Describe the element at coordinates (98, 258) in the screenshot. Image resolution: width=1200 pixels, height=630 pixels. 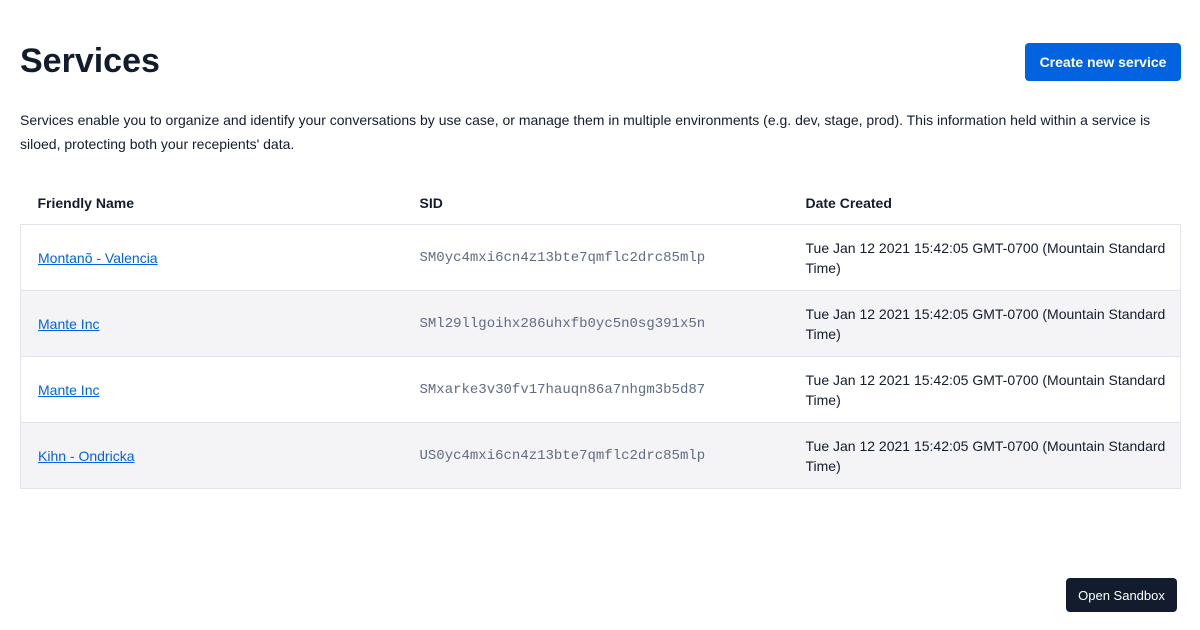
I see `service-name-link: Montanõ - Valencia` at that location.